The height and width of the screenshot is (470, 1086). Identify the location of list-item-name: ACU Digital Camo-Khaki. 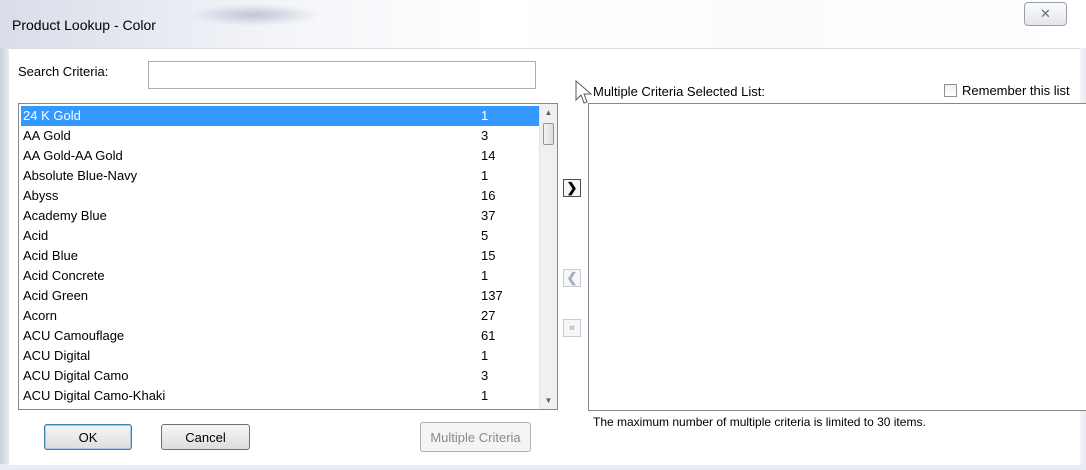
(94, 395).